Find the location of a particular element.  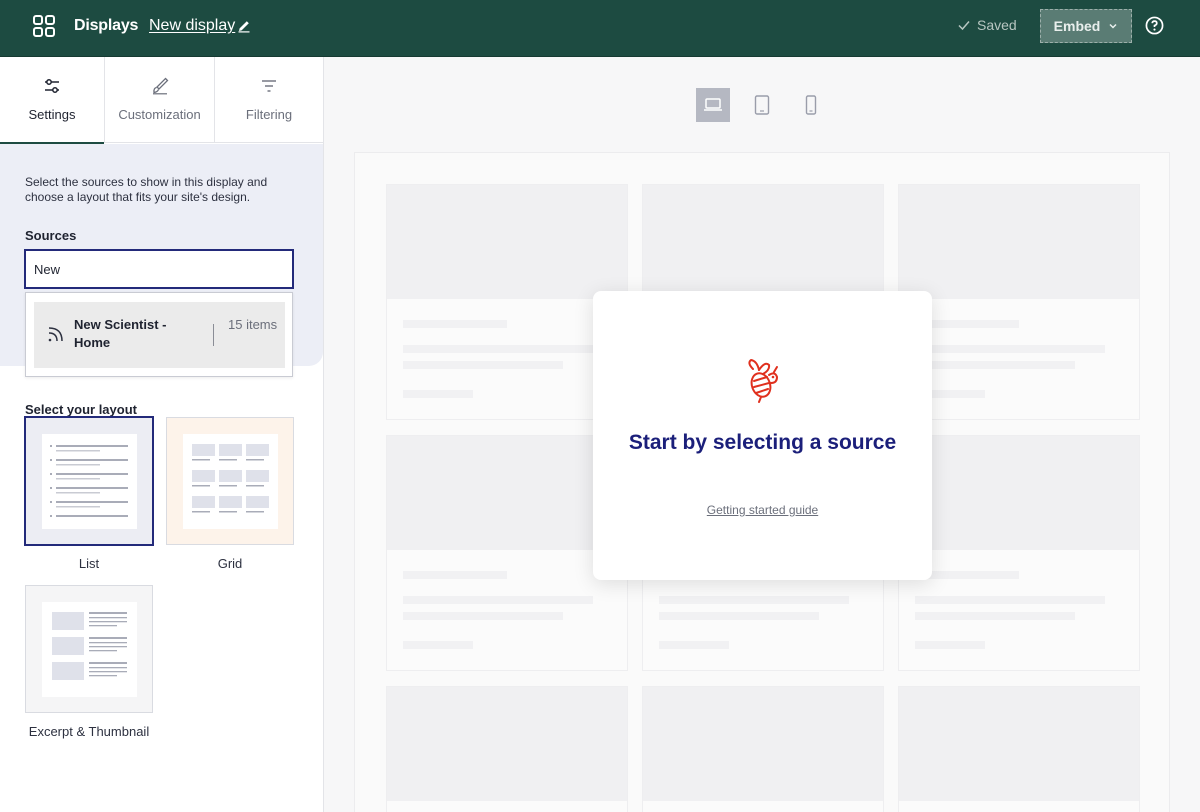

display-name: New display is located at coordinates (192, 26).